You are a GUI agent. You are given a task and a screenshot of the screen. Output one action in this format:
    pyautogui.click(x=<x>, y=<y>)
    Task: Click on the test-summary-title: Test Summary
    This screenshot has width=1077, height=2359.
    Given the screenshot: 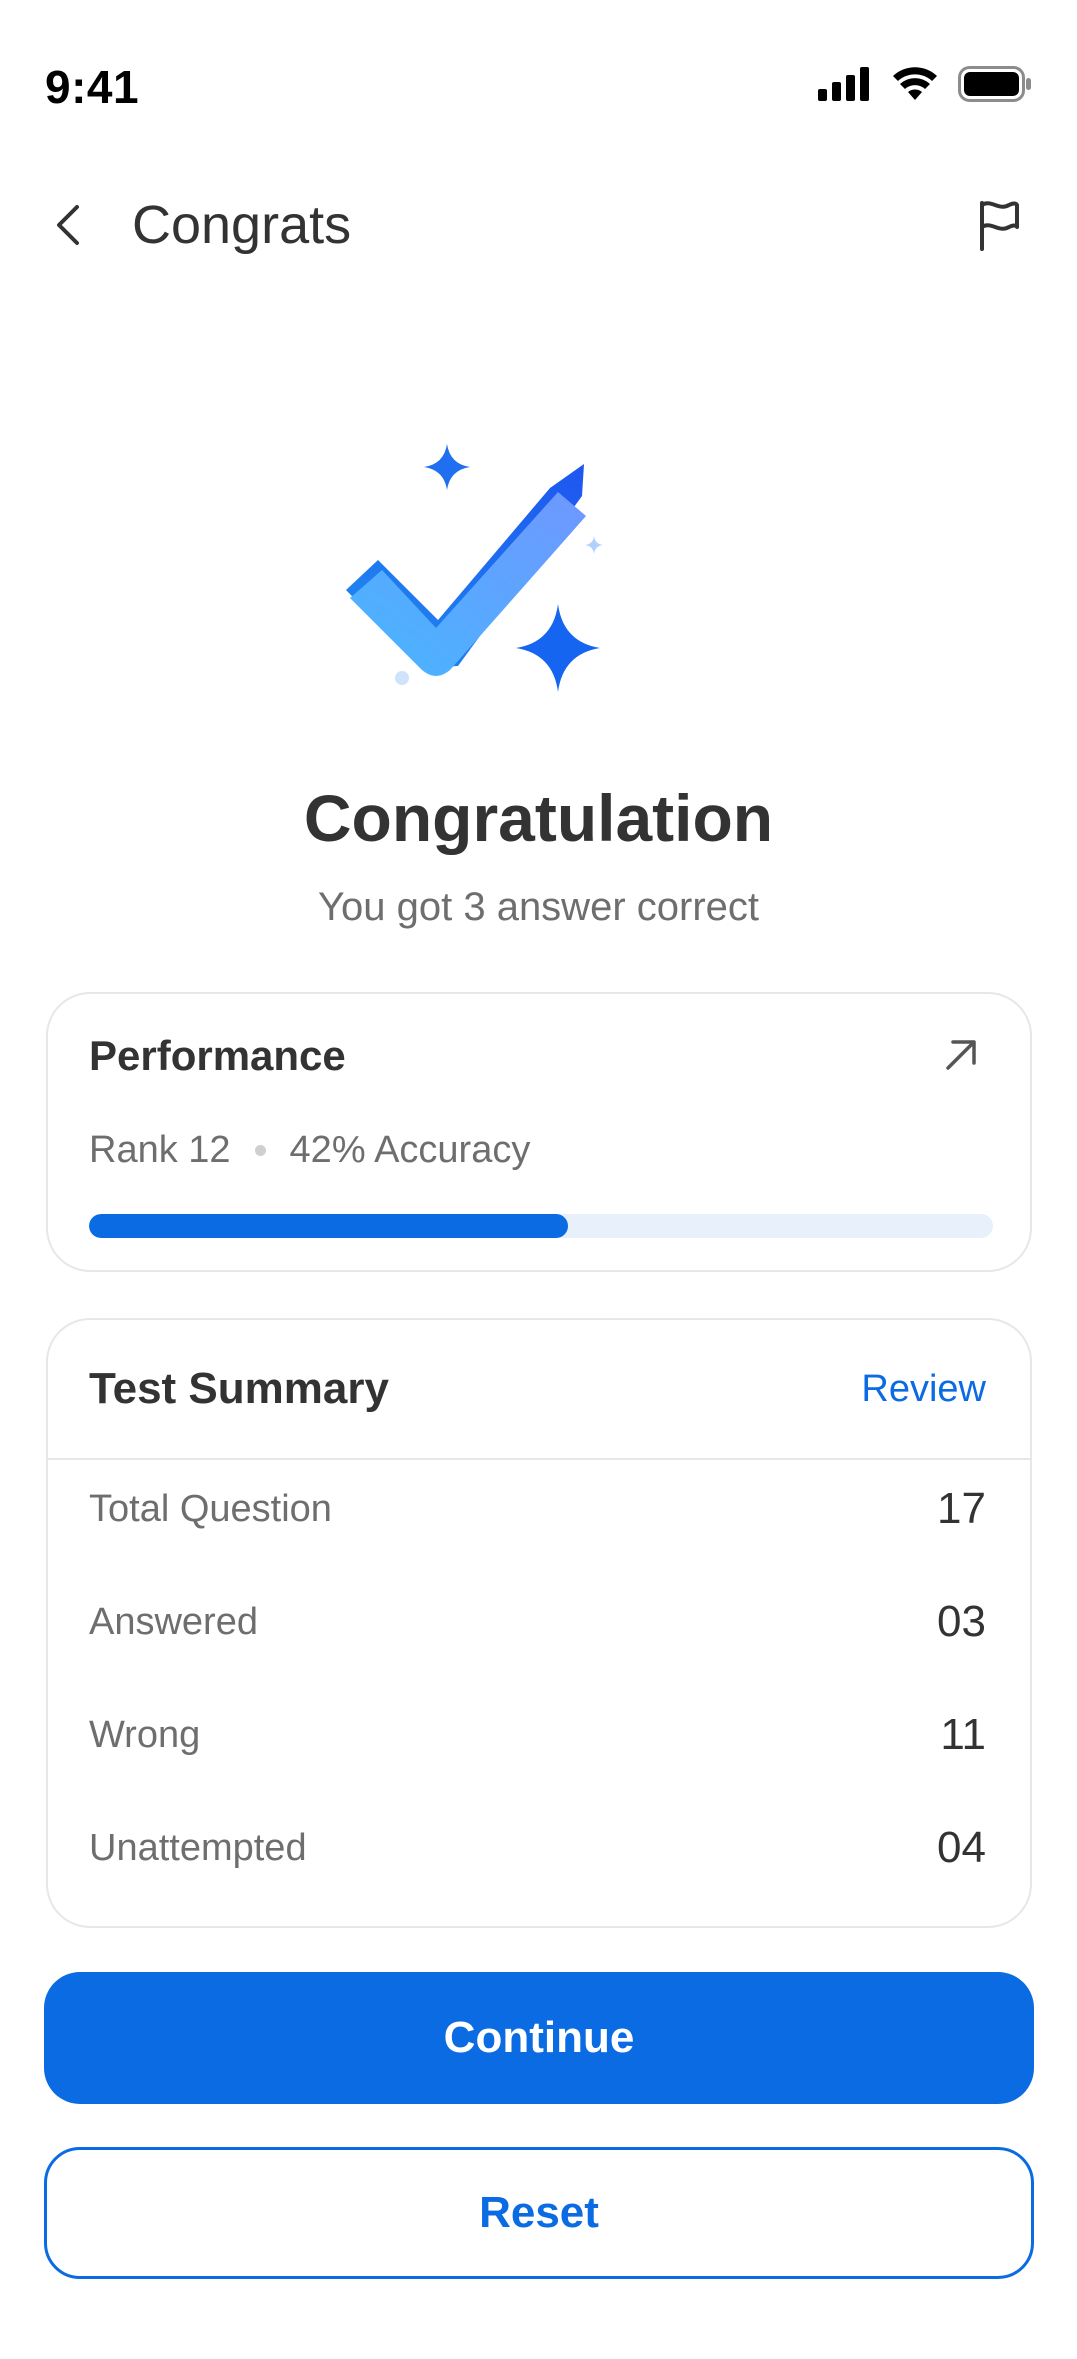 What is the action you would take?
    pyautogui.click(x=239, y=1388)
    